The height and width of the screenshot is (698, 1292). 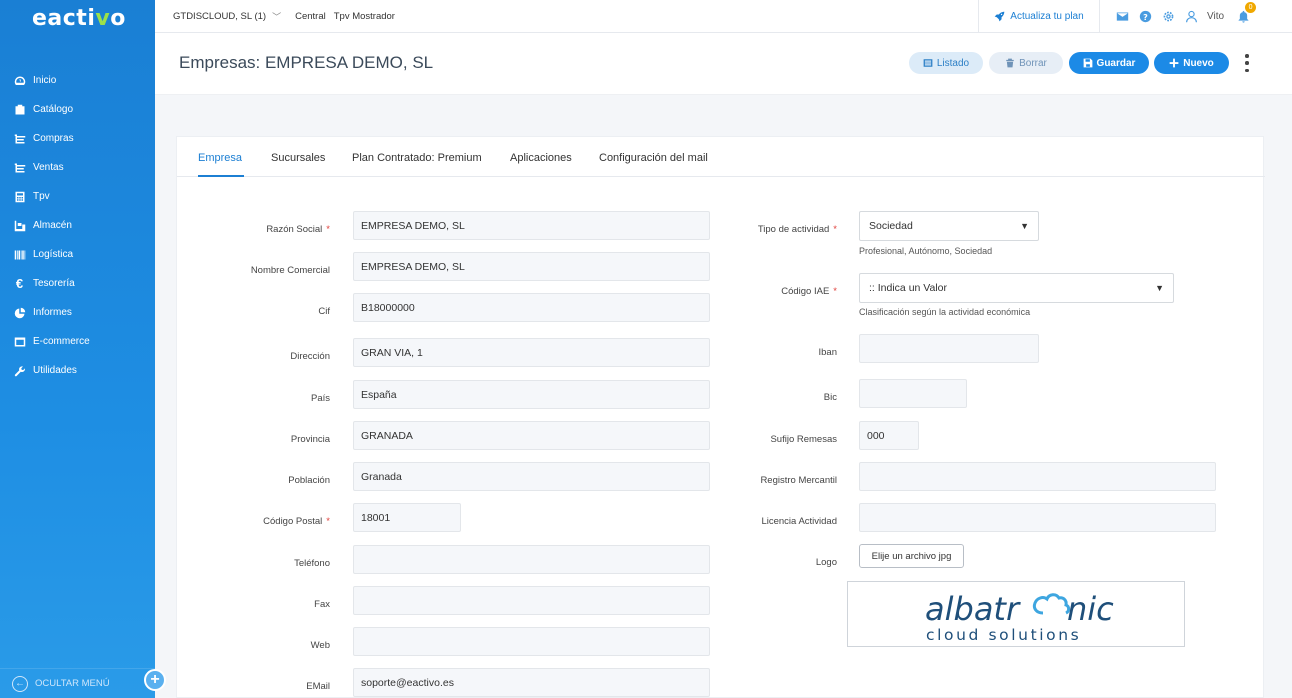 What do you see at coordinates (913, 393) in the screenshot?
I see `bic-input` at bounding box center [913, 393].